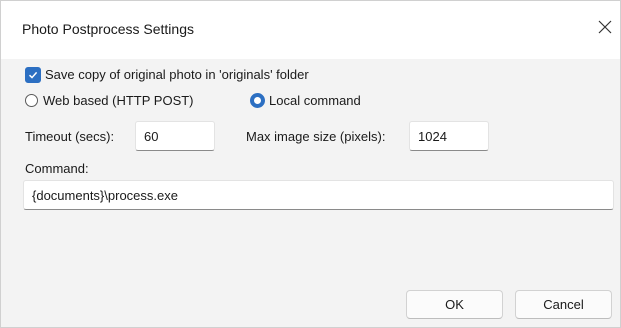  Describe the element at coordinates (151, 136) in the screenshot. I see `timeout-value: 60` at that location.